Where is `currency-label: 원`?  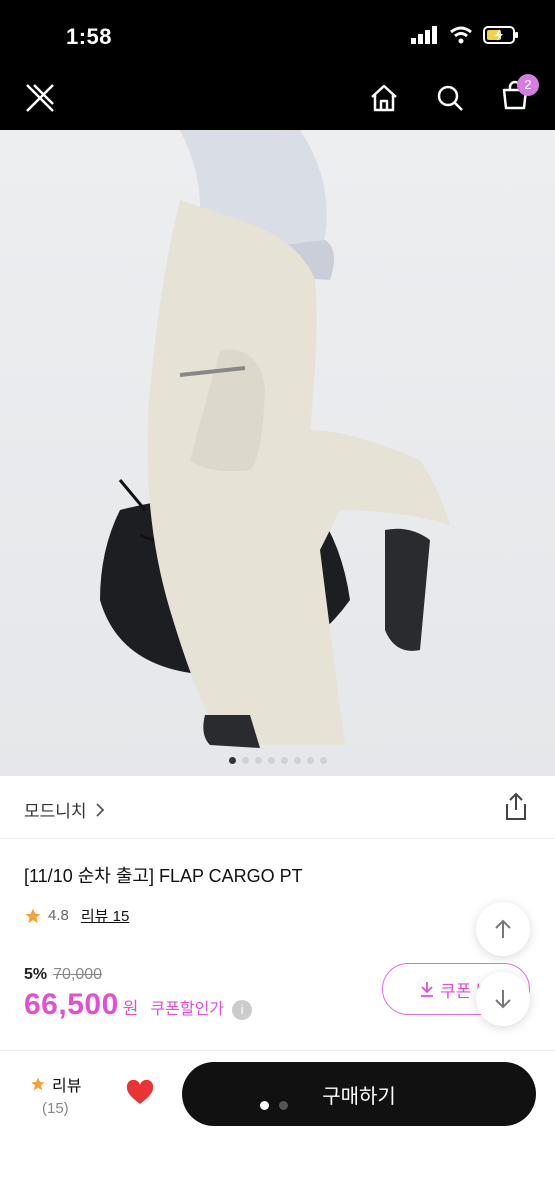 currency-label: 원 is located at coordinates (130, 1008).